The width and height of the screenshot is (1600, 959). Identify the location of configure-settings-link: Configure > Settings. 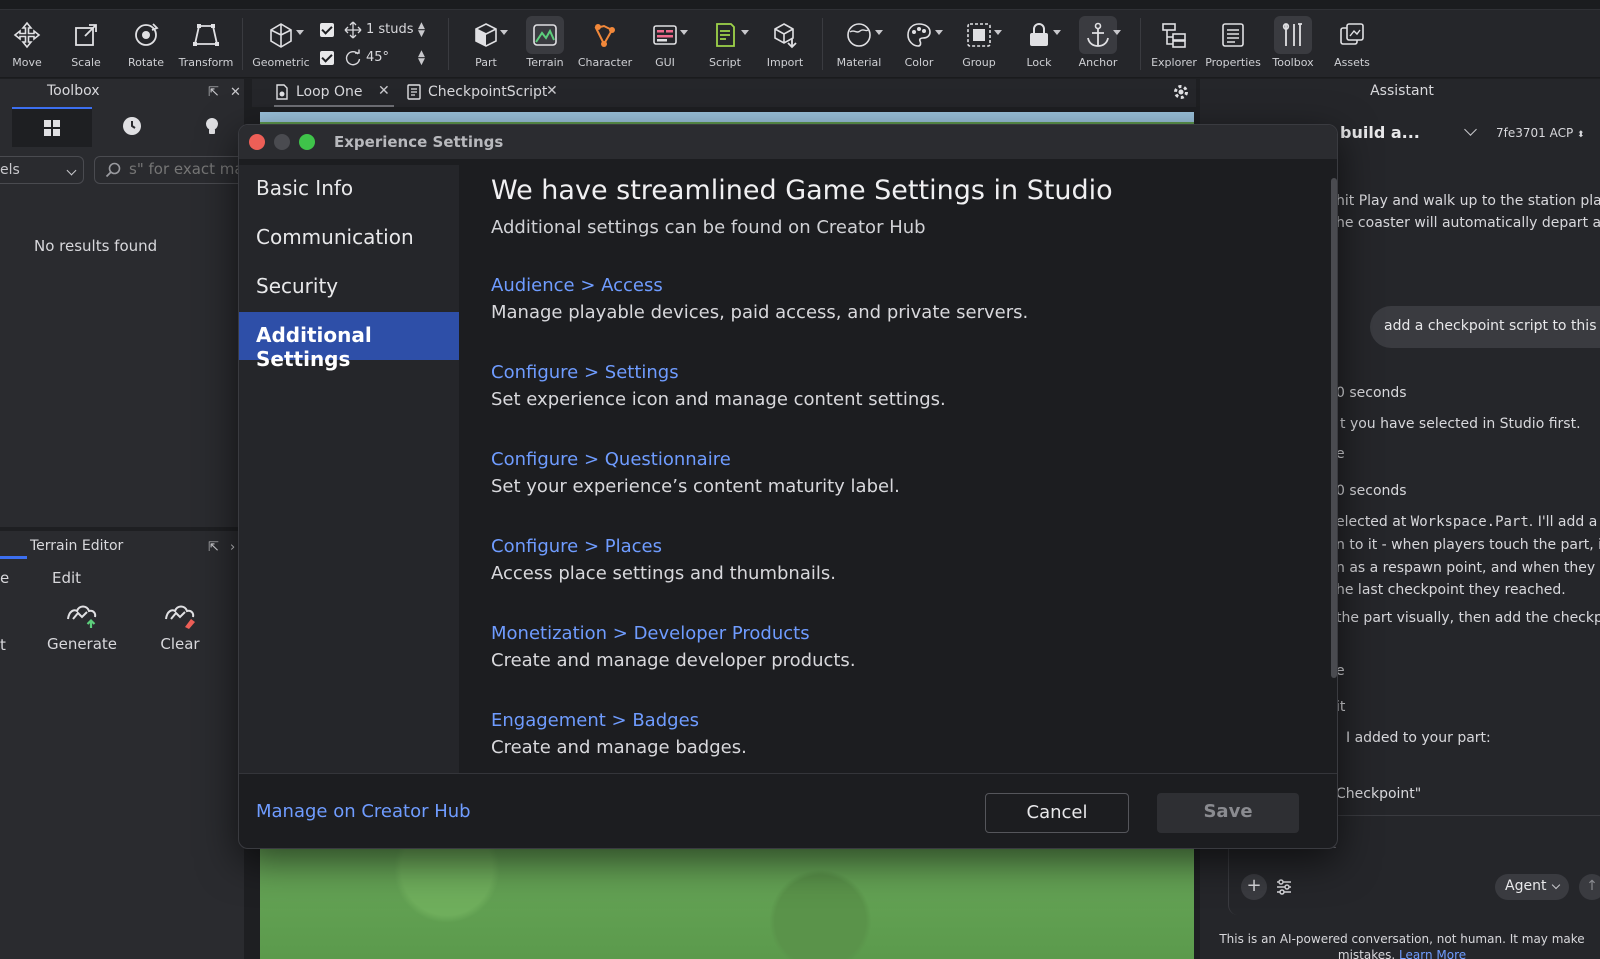
(585, 372).